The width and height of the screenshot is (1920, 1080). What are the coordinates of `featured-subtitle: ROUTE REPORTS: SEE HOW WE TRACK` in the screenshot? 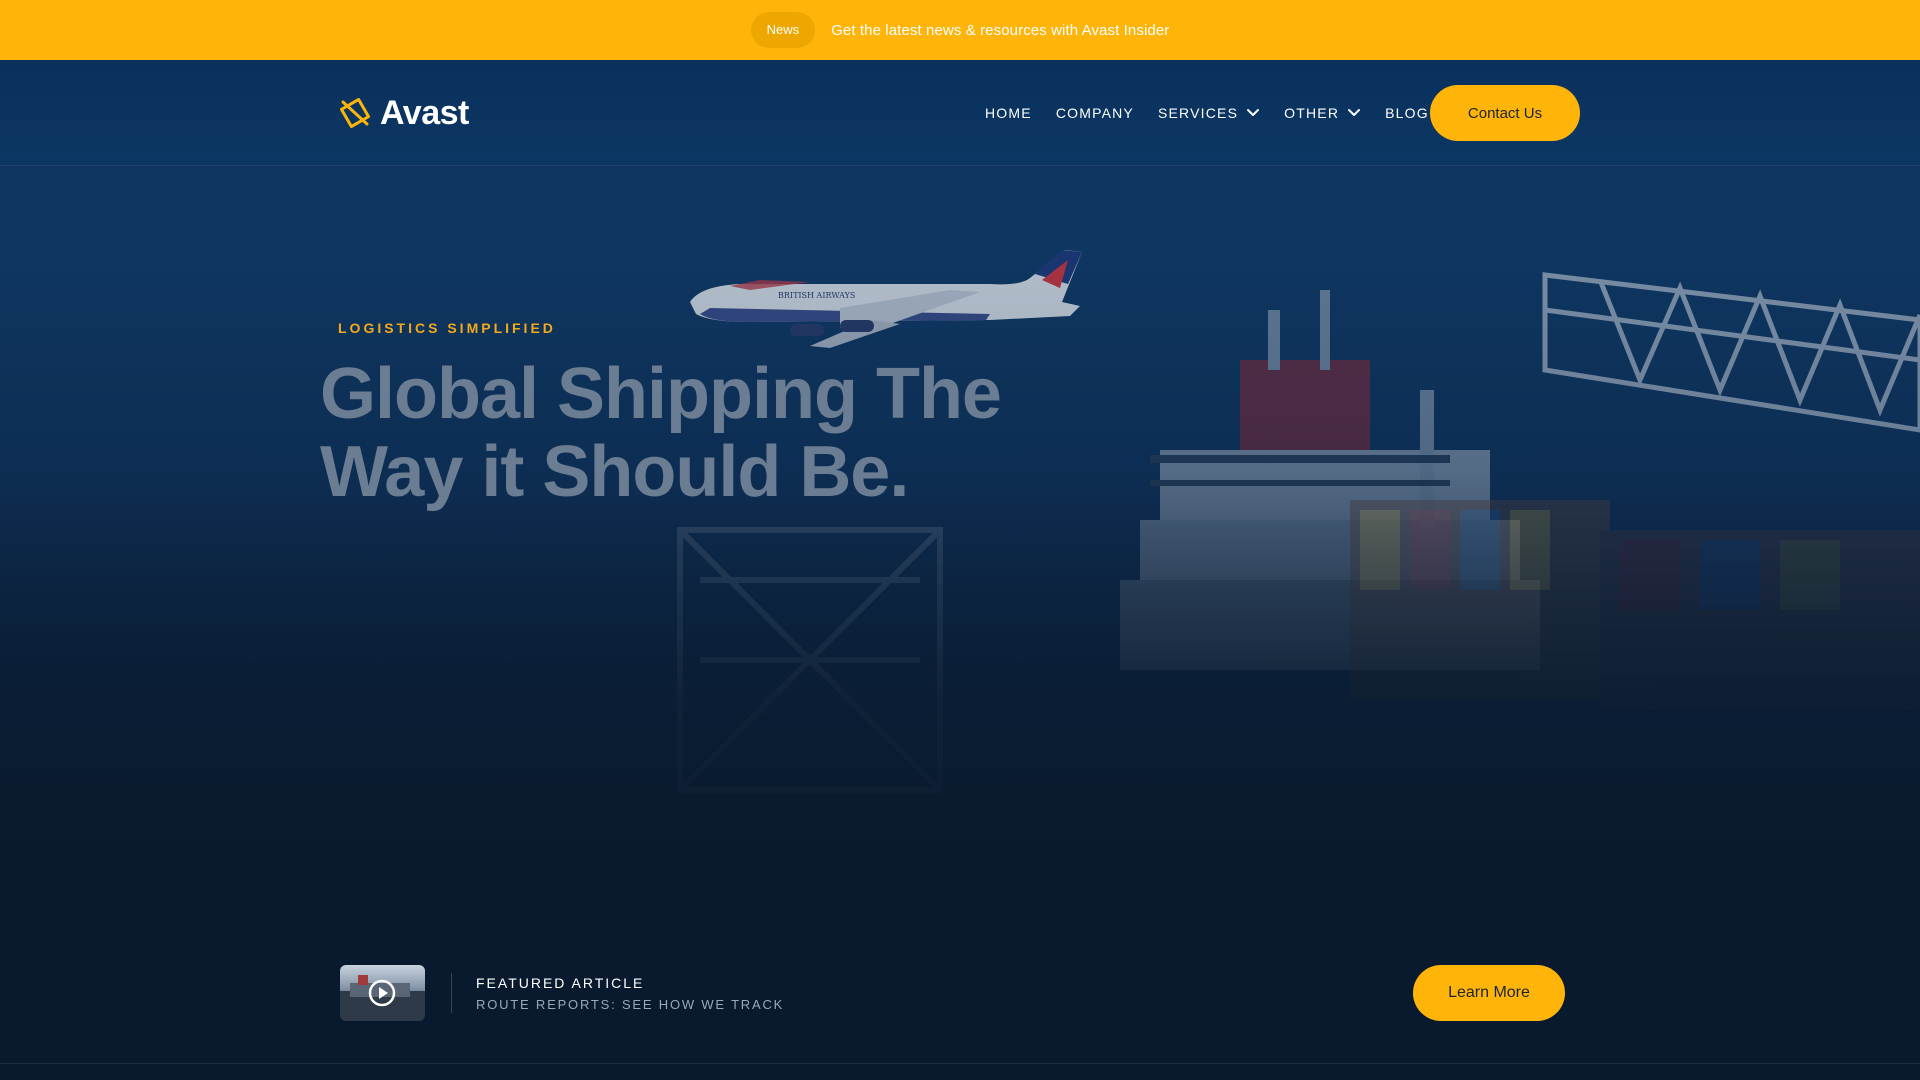 It's located at (630, 1004).